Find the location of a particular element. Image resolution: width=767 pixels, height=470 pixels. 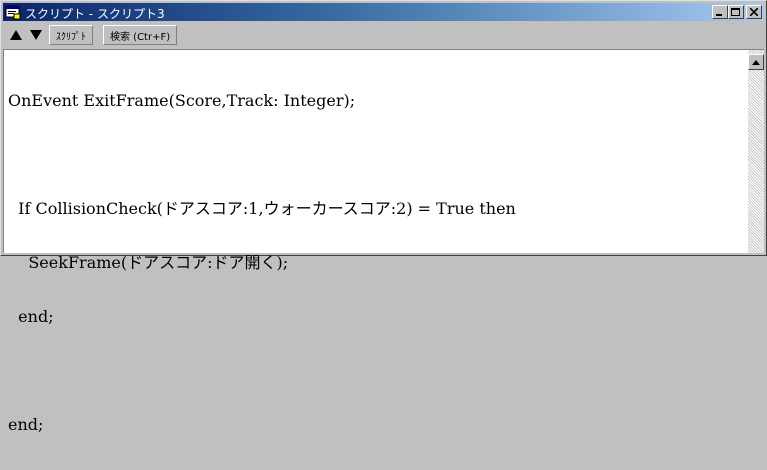

triangle-up-icon is located at coordinates (16, 35).